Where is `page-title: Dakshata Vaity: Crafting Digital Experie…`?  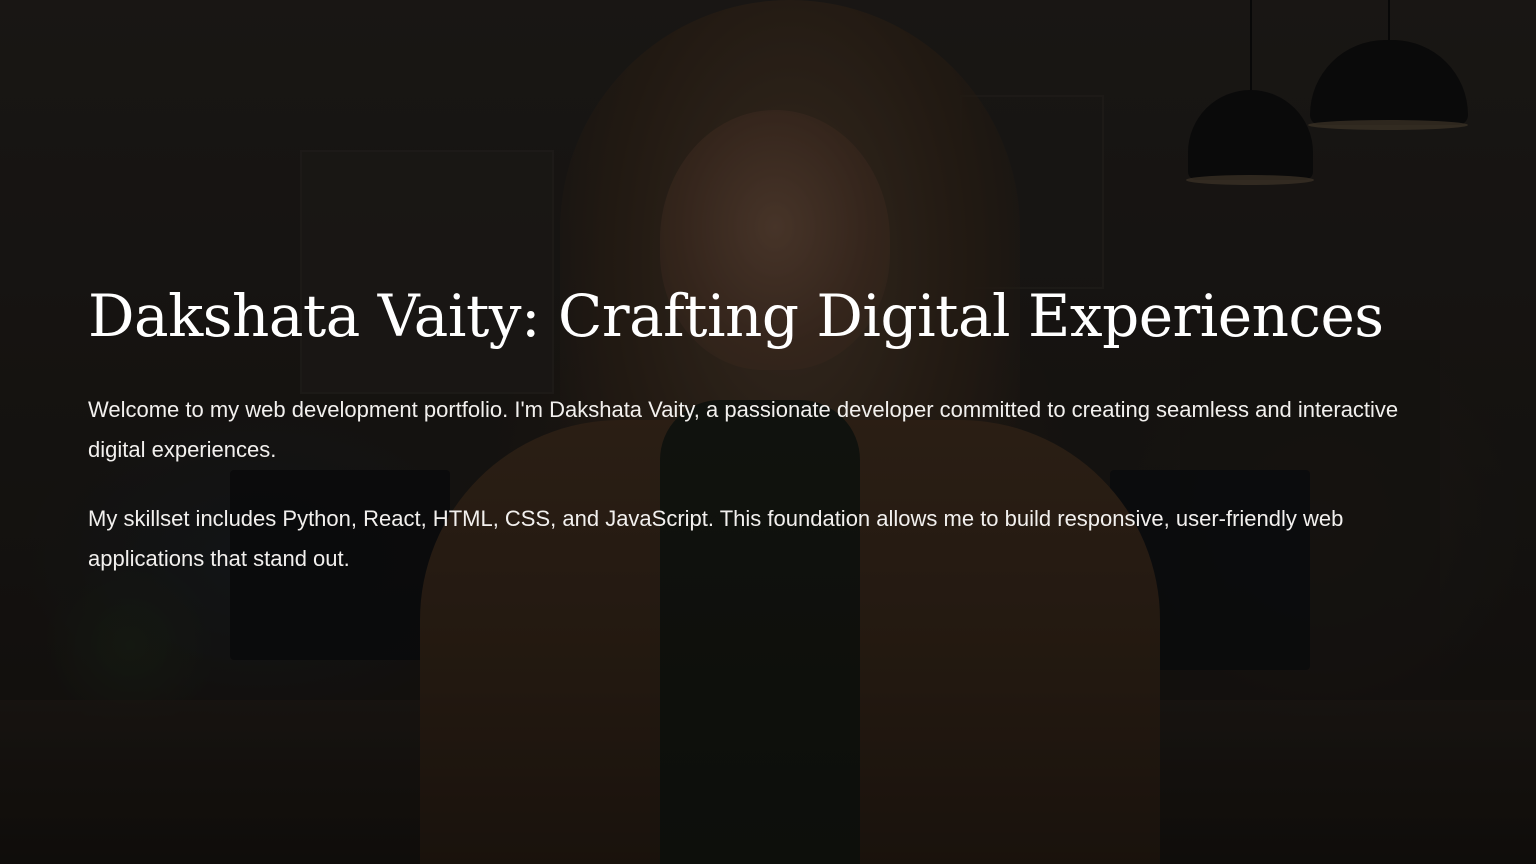
page-title: Dakshata Vaity: Crafting Digital Experie… is located at coordinates (736, 316).